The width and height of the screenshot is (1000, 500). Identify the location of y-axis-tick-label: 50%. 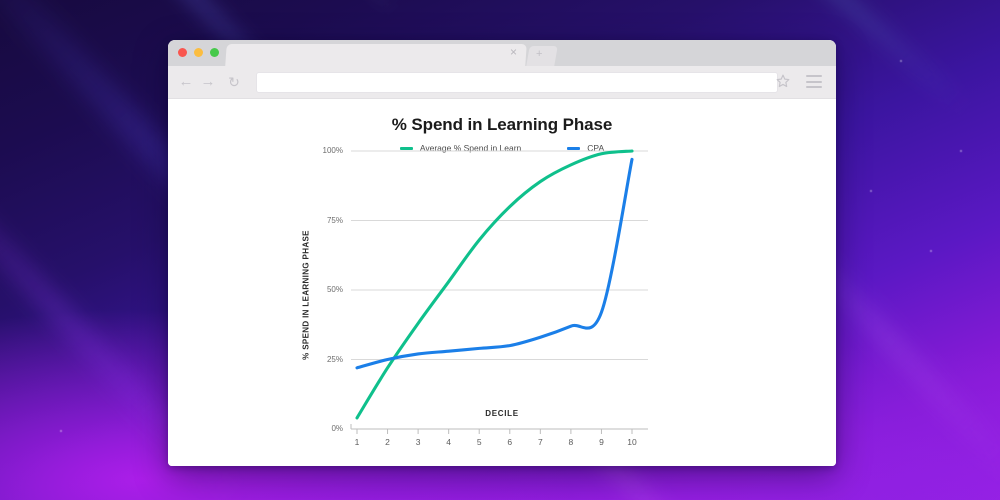
(334, 289).